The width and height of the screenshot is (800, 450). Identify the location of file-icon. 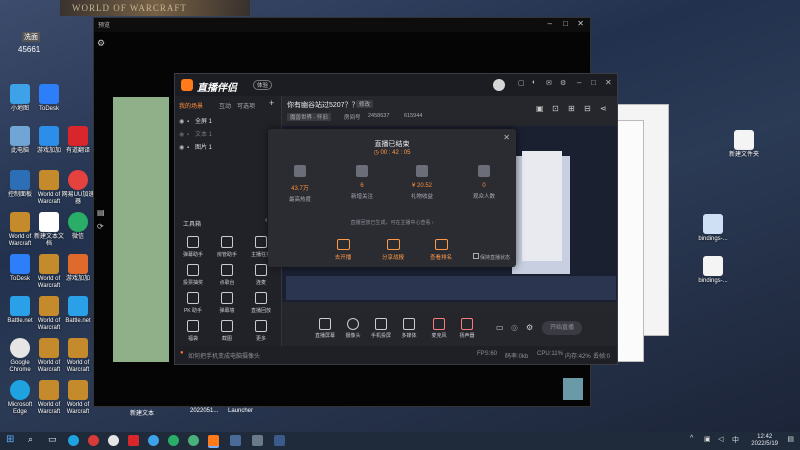
(713, 224).